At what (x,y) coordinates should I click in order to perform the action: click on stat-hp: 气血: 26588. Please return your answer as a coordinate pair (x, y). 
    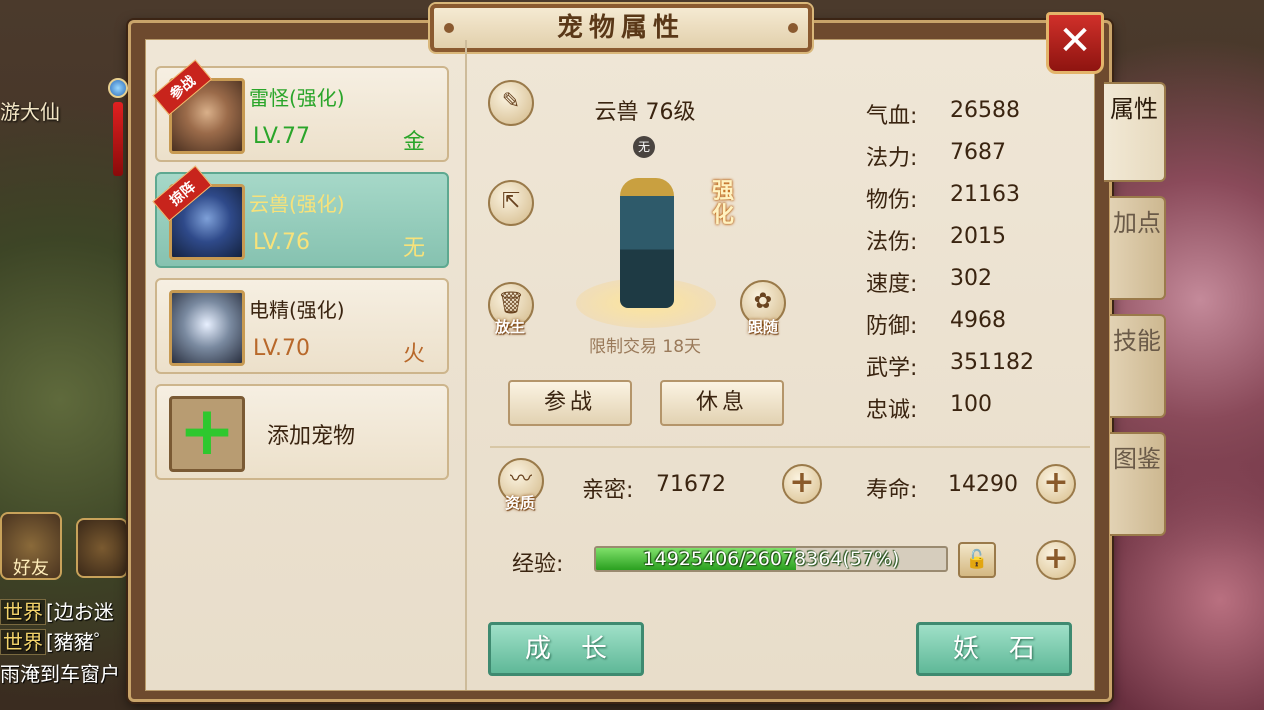
    Looking at the image, I should click on (943, 113).